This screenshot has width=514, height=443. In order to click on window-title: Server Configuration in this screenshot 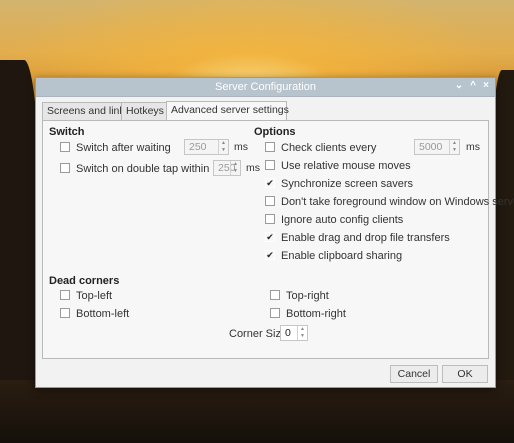, I will do `click(265, 87)`.